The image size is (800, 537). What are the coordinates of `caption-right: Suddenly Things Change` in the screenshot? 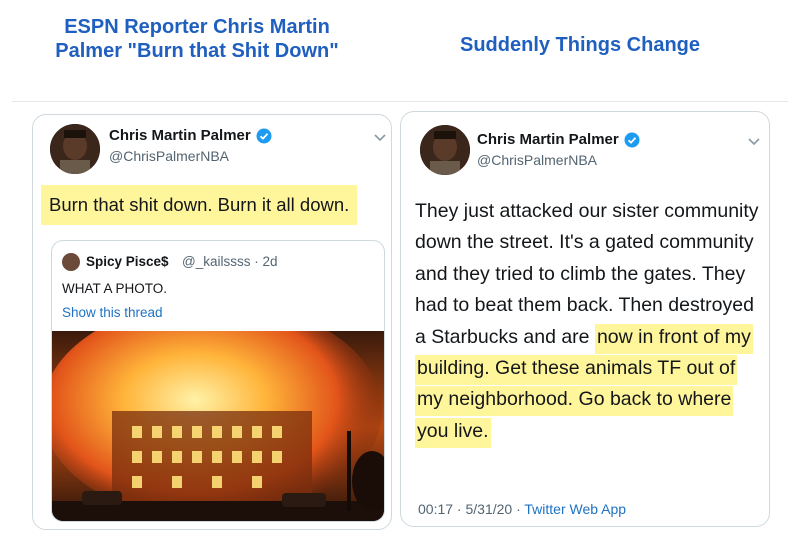 It's located at (579, 45).